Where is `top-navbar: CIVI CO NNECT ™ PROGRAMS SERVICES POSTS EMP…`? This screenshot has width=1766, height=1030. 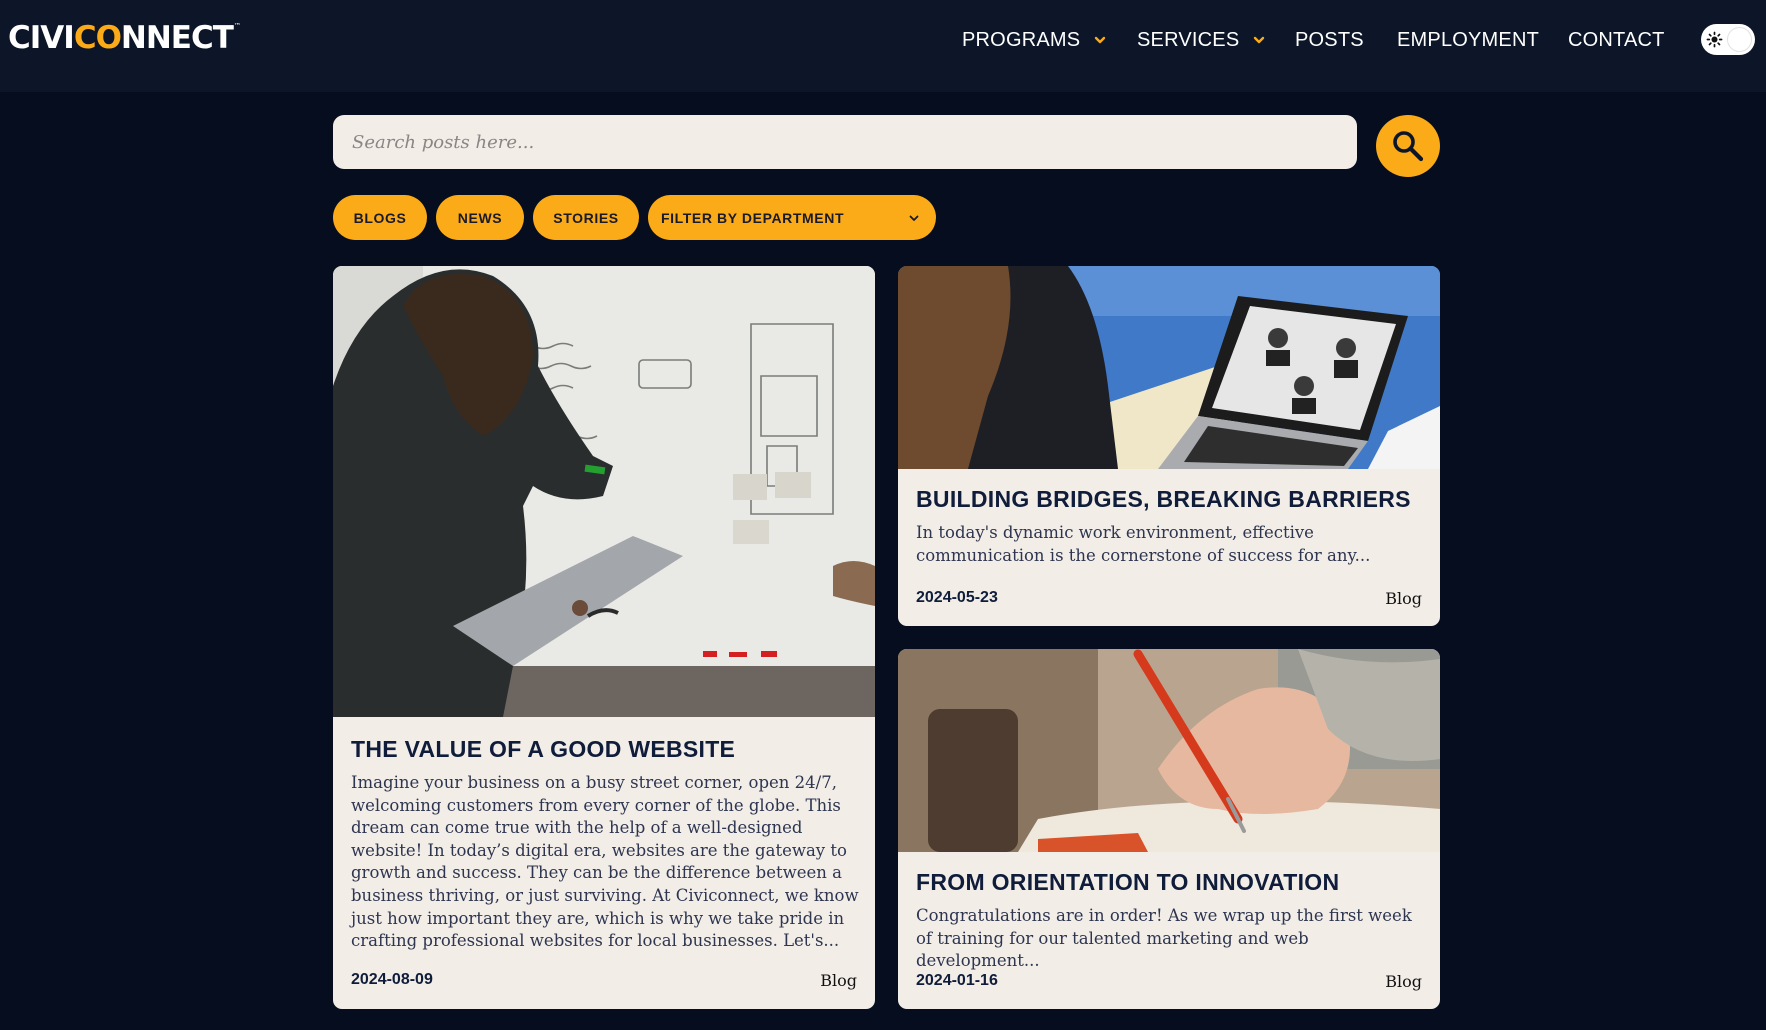 top-navbar: CIVI CO NNECT ™ PROGRAMS SERVICES POSTS EMP… is located at coordinates (883, 46).